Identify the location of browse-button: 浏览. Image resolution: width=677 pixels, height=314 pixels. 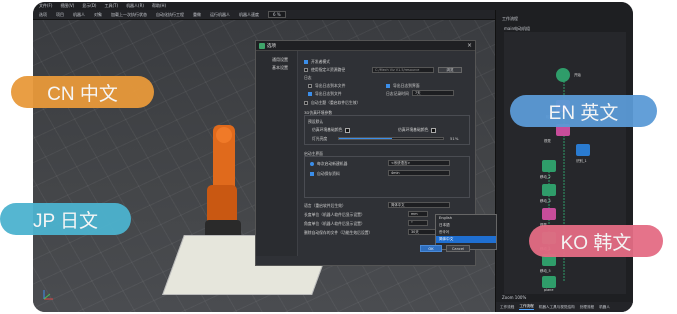
(450, 70).